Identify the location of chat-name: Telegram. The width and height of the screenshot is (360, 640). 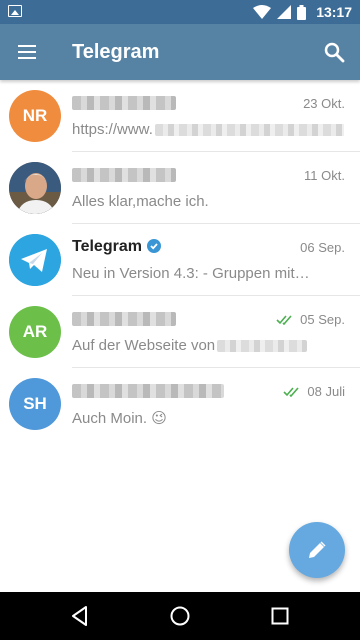
(116, 247).